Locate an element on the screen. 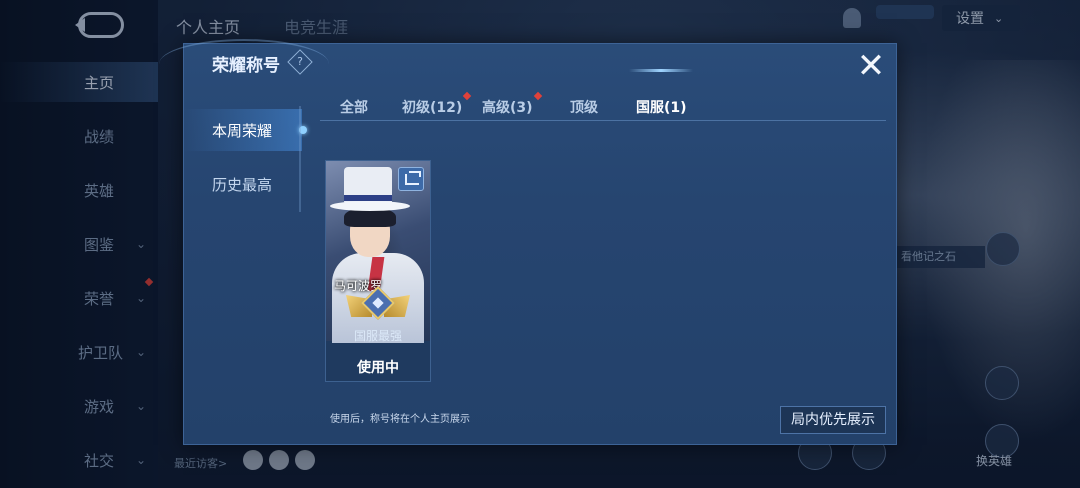  close-button: ✕ is located at coordinates (871, 66).